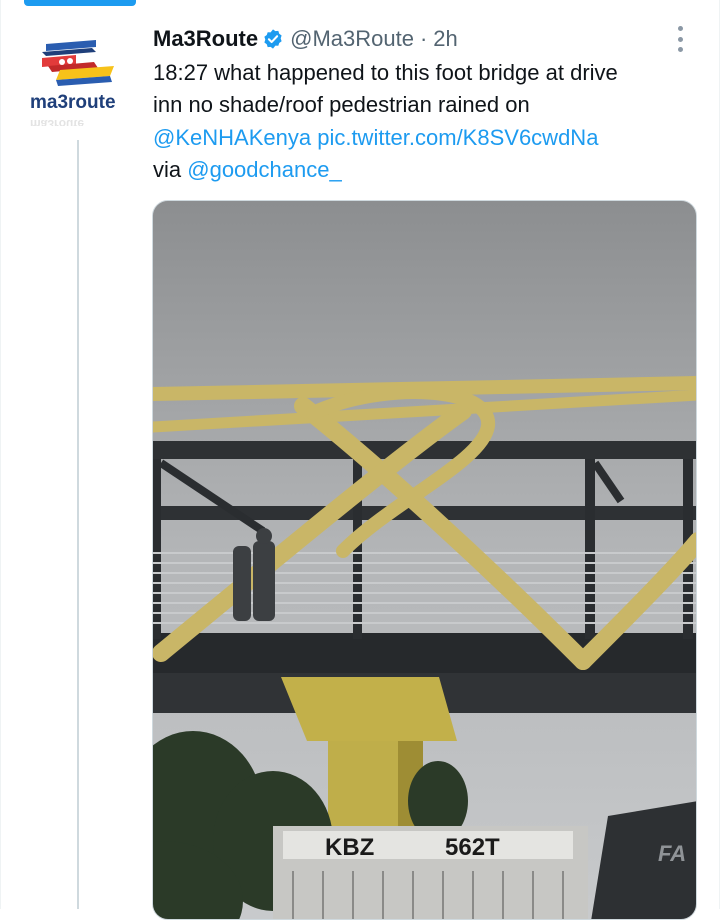  What do you see at coordinates (680, 39) in the screenshot?
I see `more-options-icon` at bounding box center [680, 39].